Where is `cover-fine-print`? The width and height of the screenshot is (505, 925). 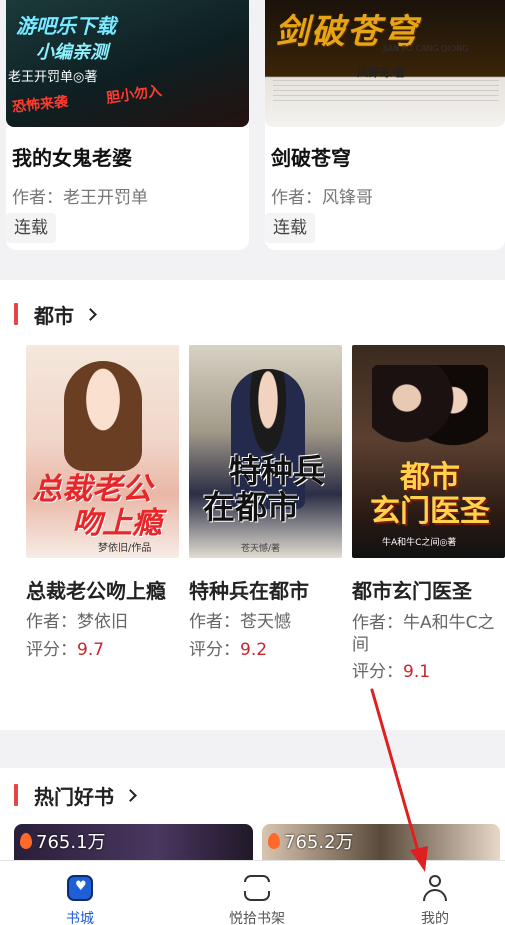 cover-fine-print is located at coordinates (386, 92).